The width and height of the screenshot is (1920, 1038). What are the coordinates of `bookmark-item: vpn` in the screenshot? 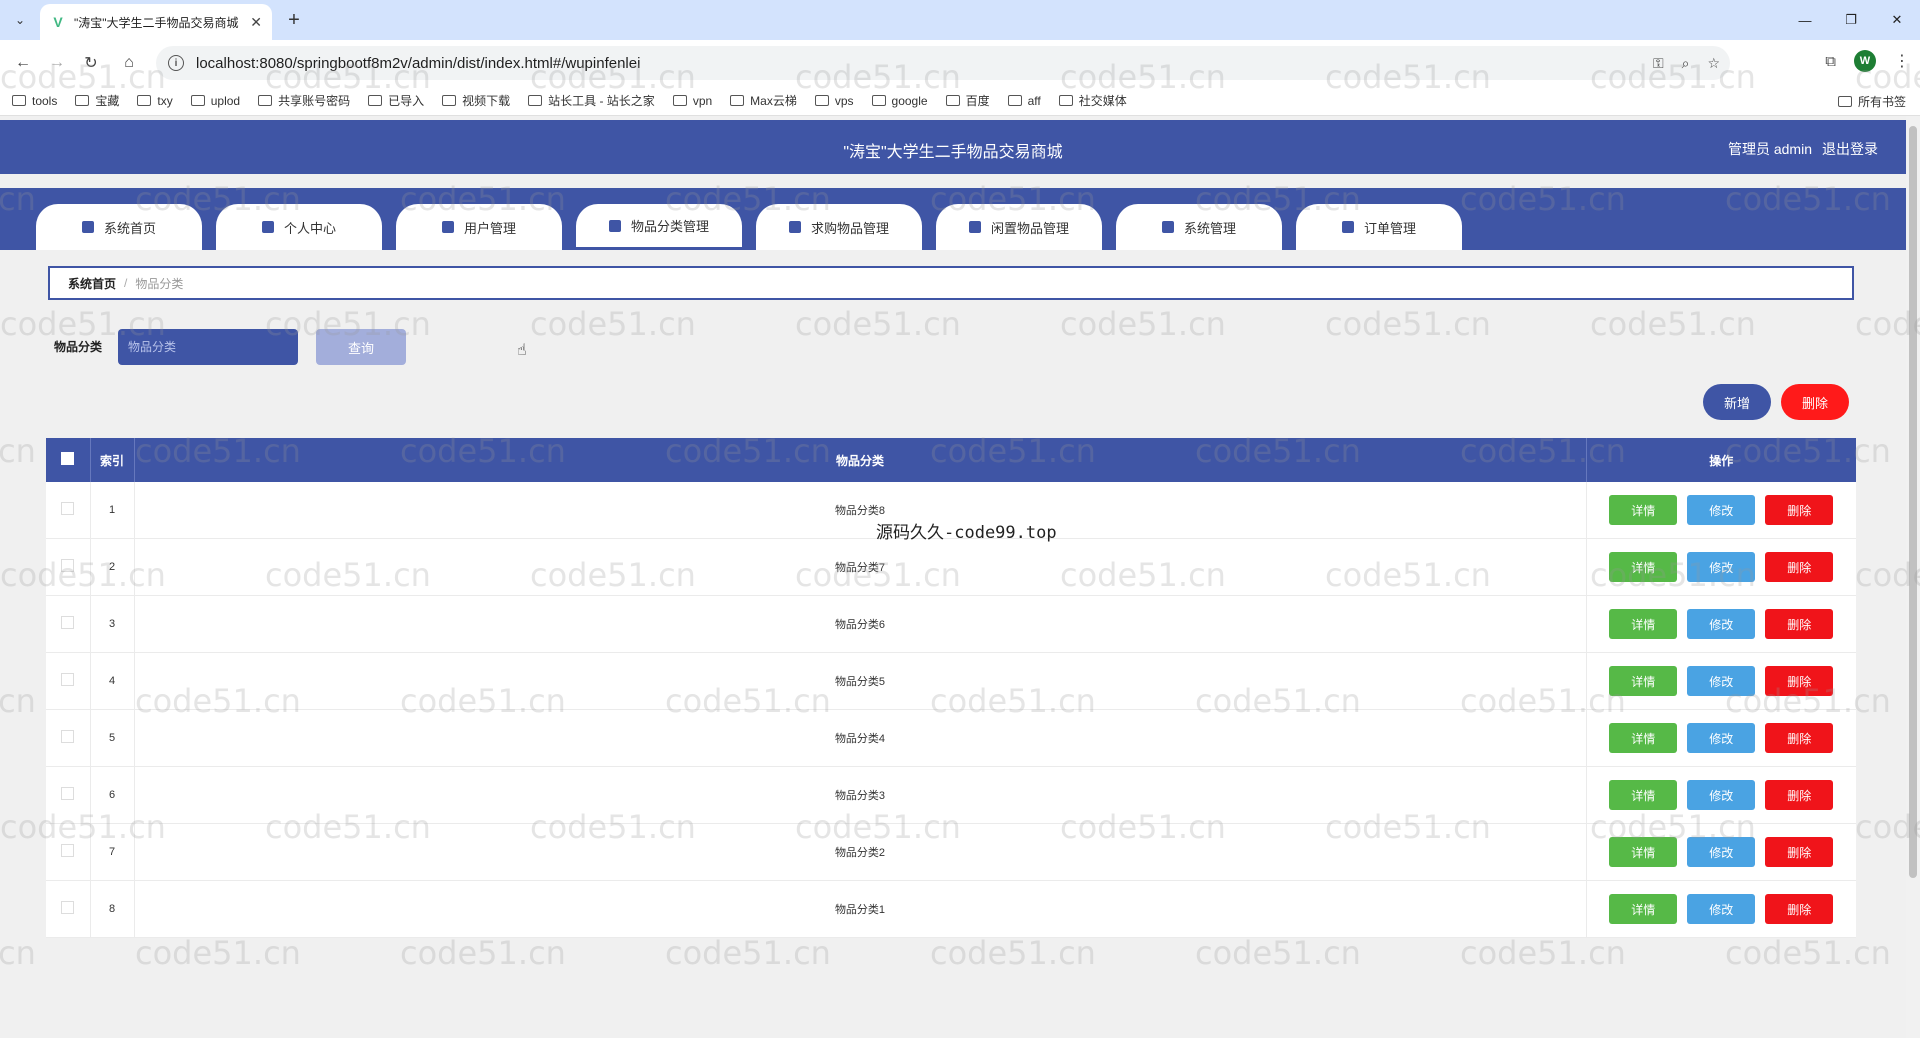 It's located at (692, 101).